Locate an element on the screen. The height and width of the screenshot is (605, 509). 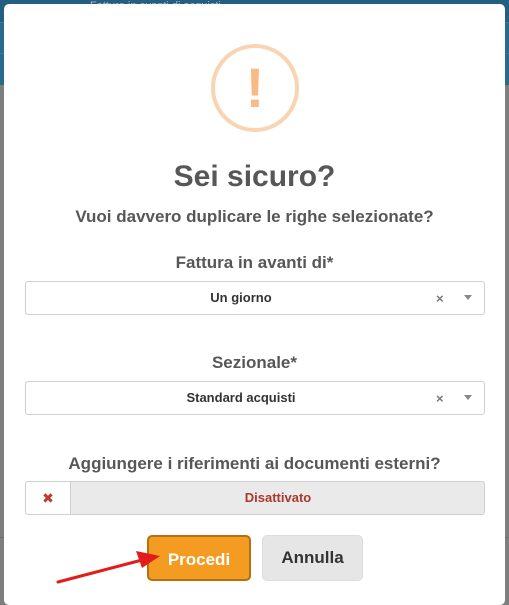
toggle-state-label: Disattivato is located at coordinates (277, 498).